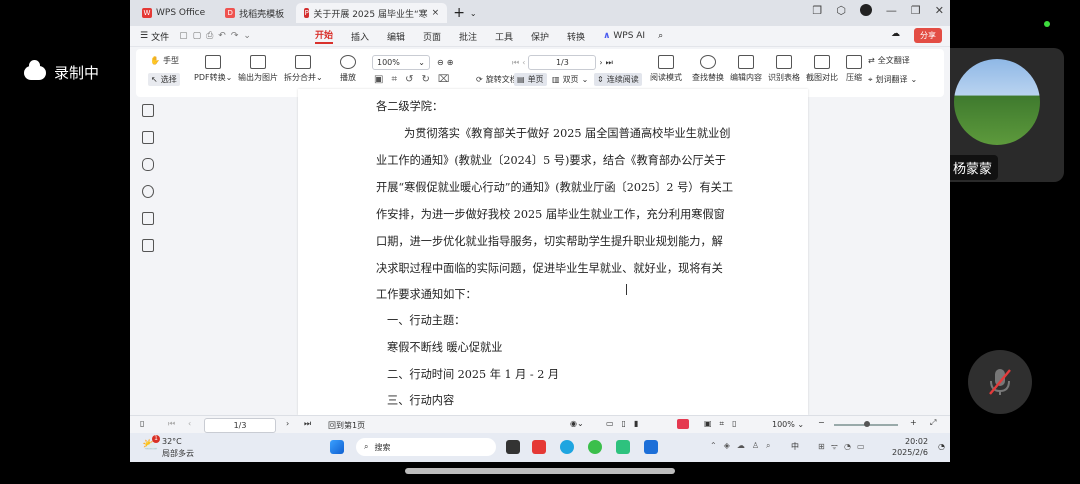 The image size is (1080, 484). I want to click on status-last-page-icon: ⏭, so click(307, 424).